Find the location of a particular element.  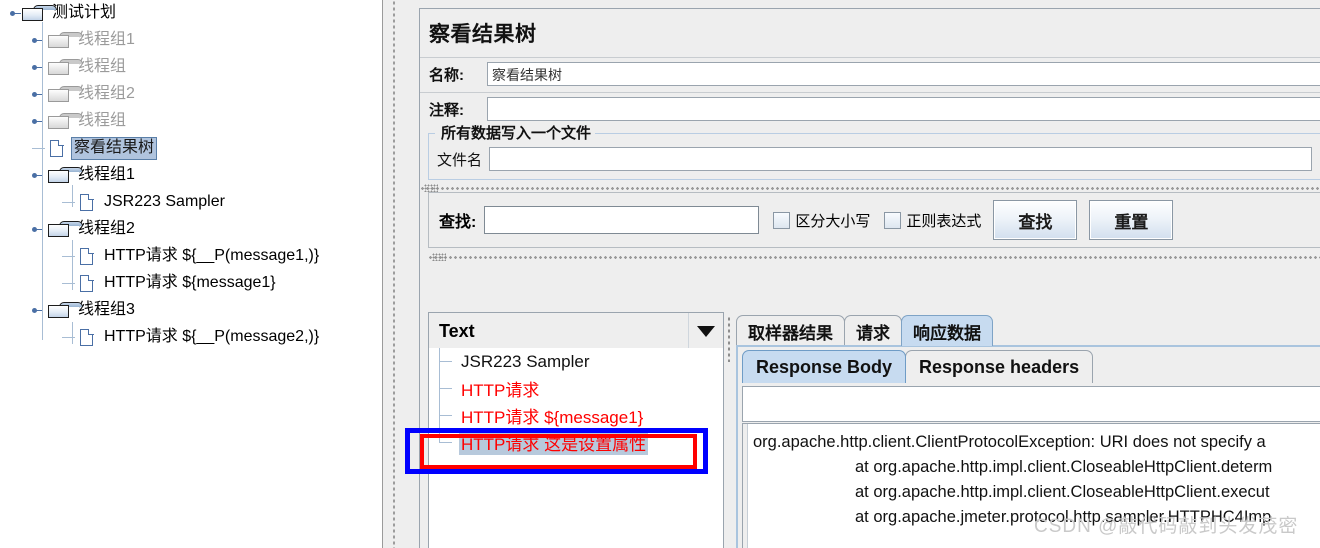

result-list-item-label: HTTP请求 ${message1} is located at coordinates (552, 417).